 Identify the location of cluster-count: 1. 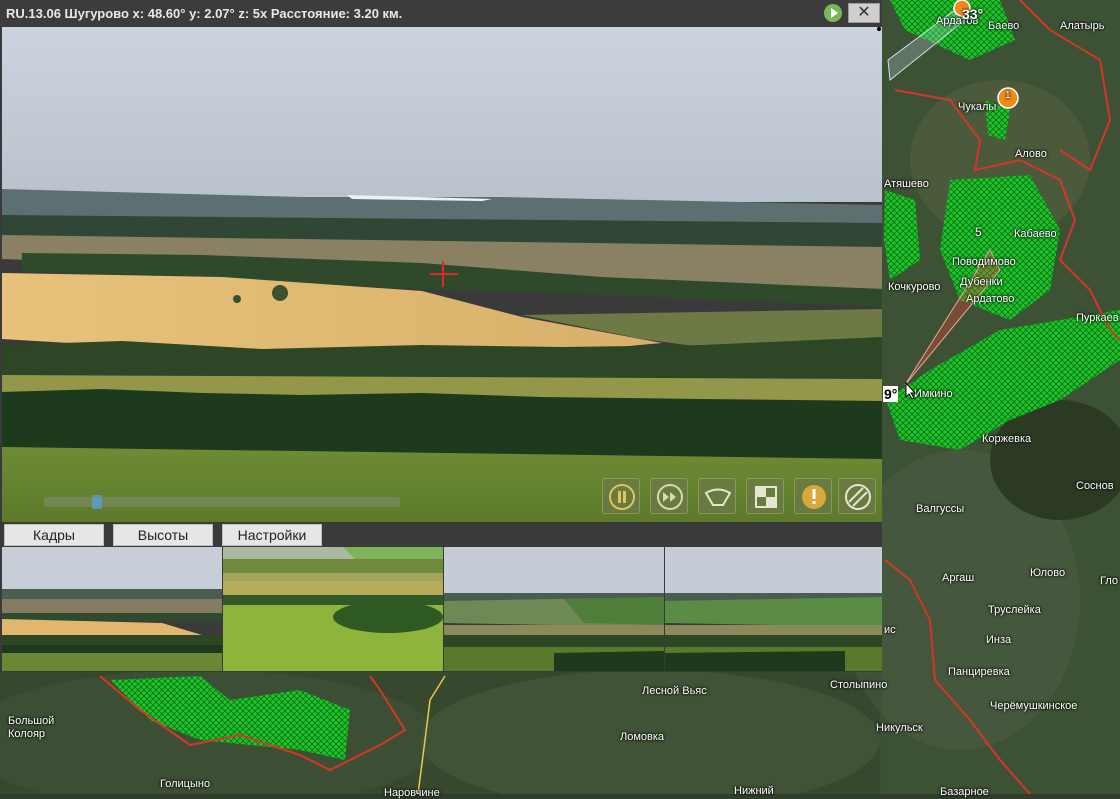
(1008, 95).